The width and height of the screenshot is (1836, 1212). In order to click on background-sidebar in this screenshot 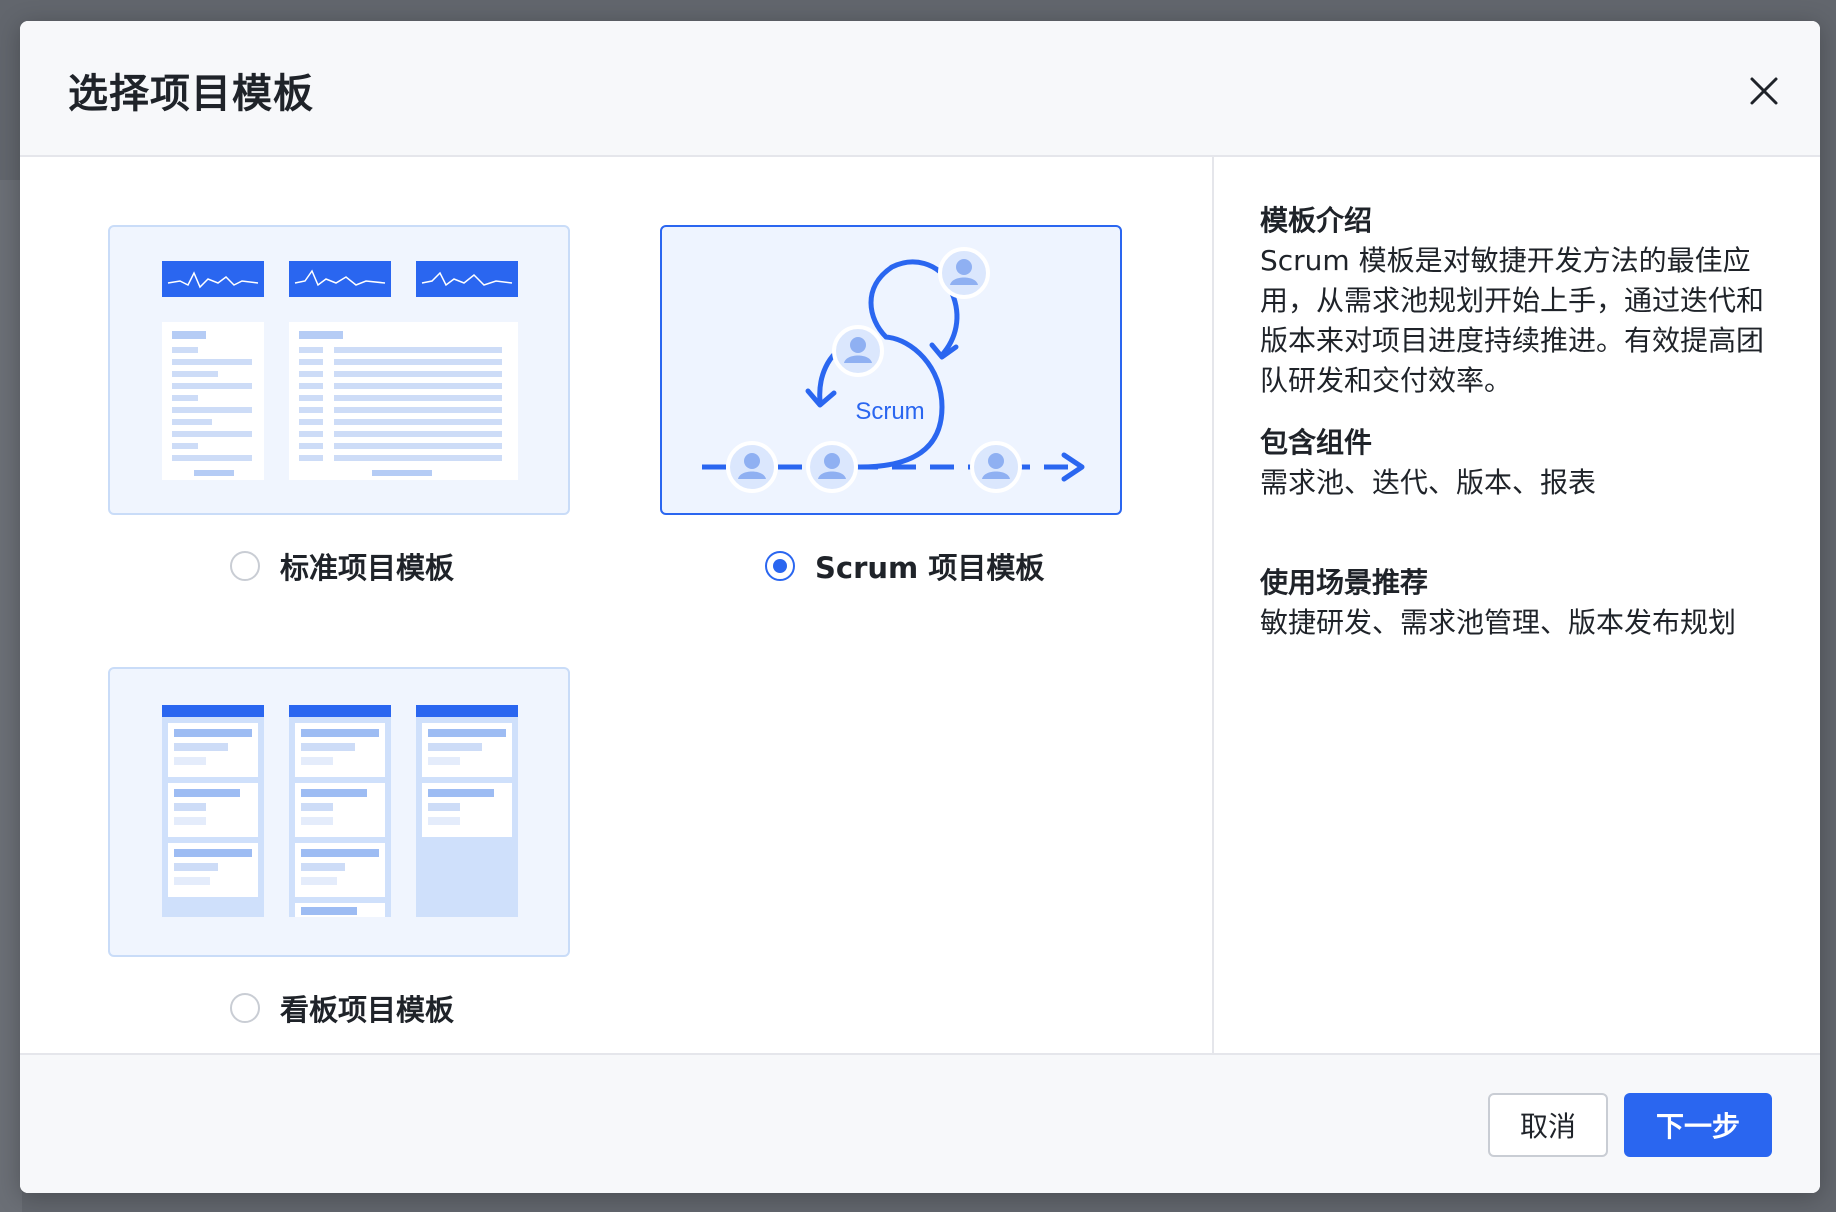, I will do `click(11, 696)`.